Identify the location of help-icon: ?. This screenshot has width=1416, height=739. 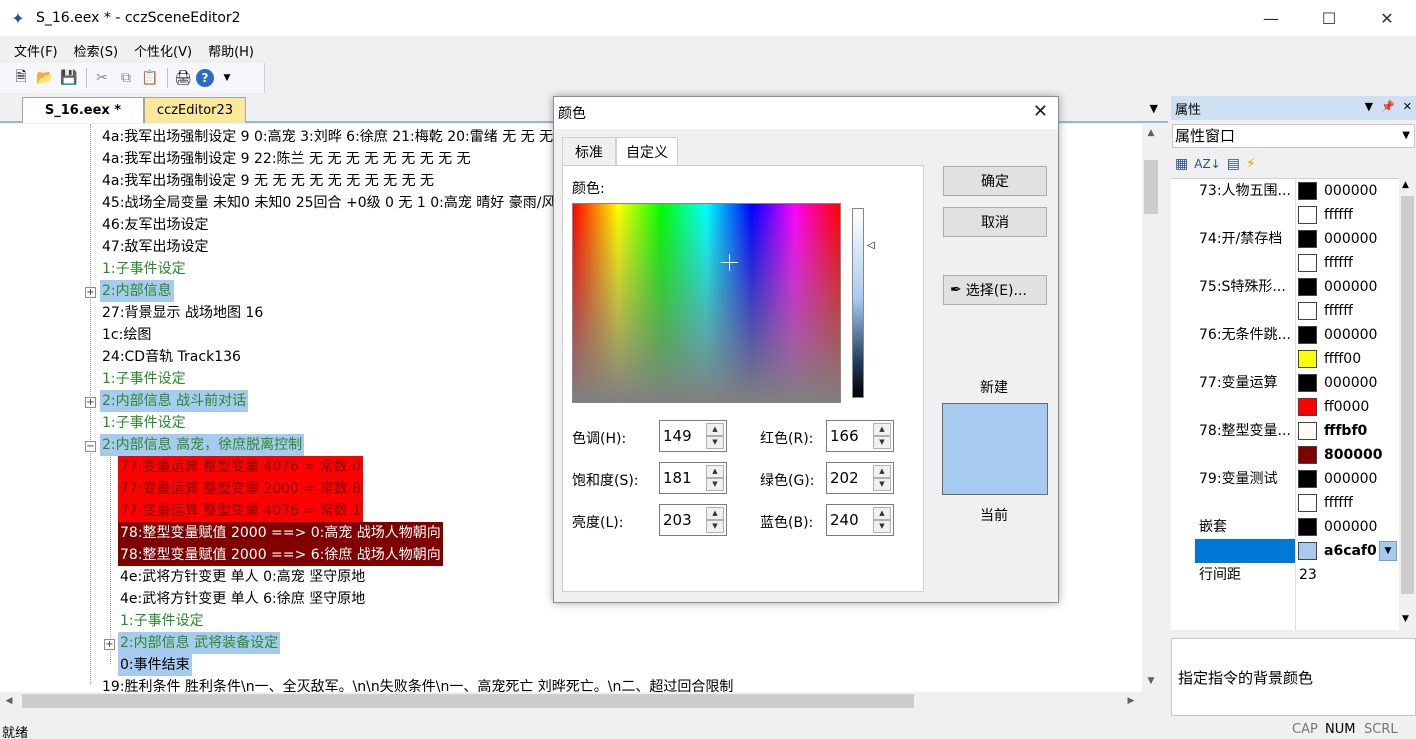
(205, 78).